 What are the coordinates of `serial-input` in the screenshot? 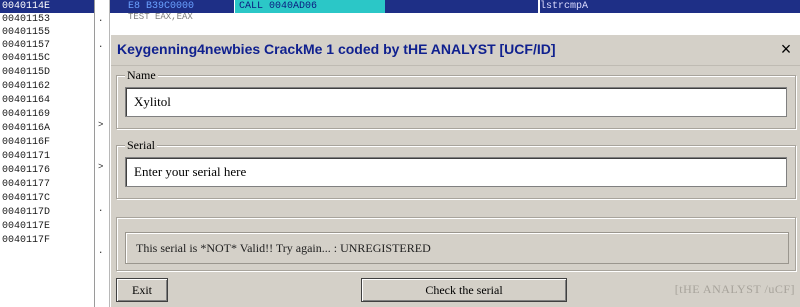 It's located at (456, 172).